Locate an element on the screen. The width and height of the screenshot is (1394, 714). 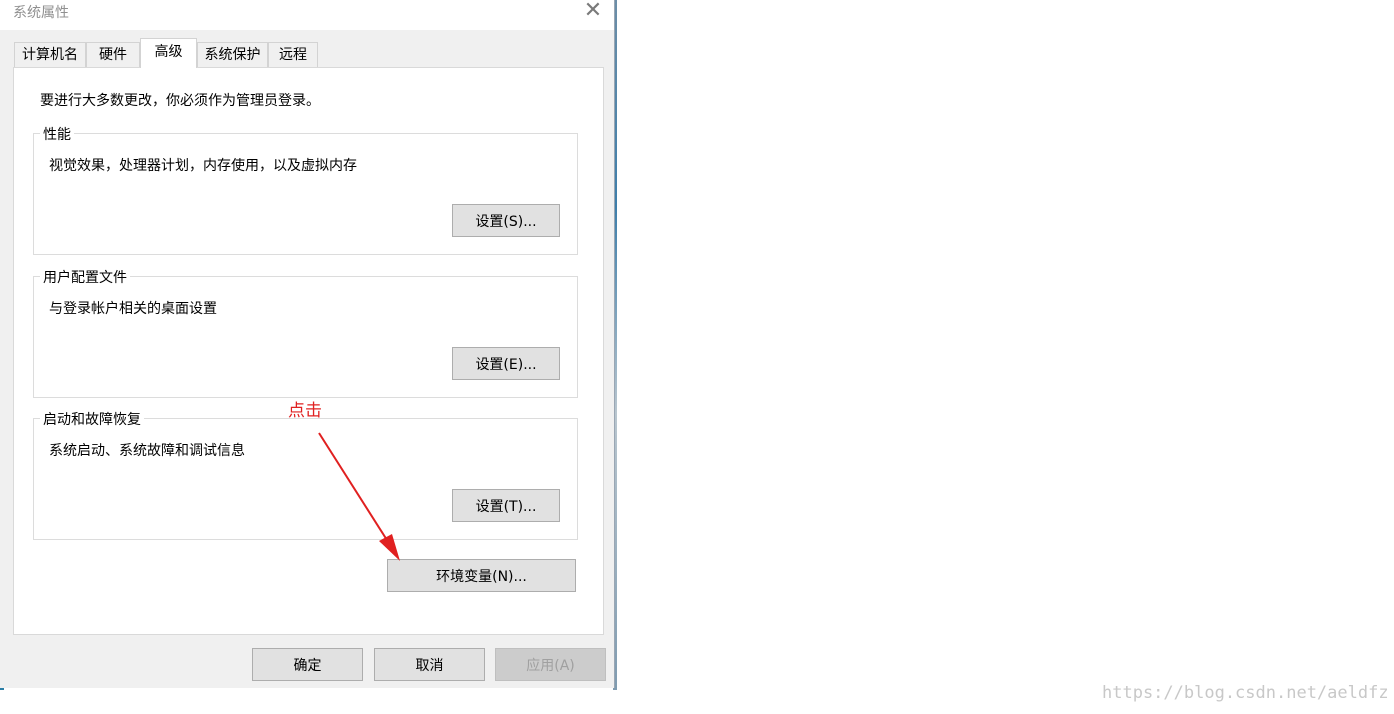
tab-advanced: 高级 is located at coordinates (168, 53).